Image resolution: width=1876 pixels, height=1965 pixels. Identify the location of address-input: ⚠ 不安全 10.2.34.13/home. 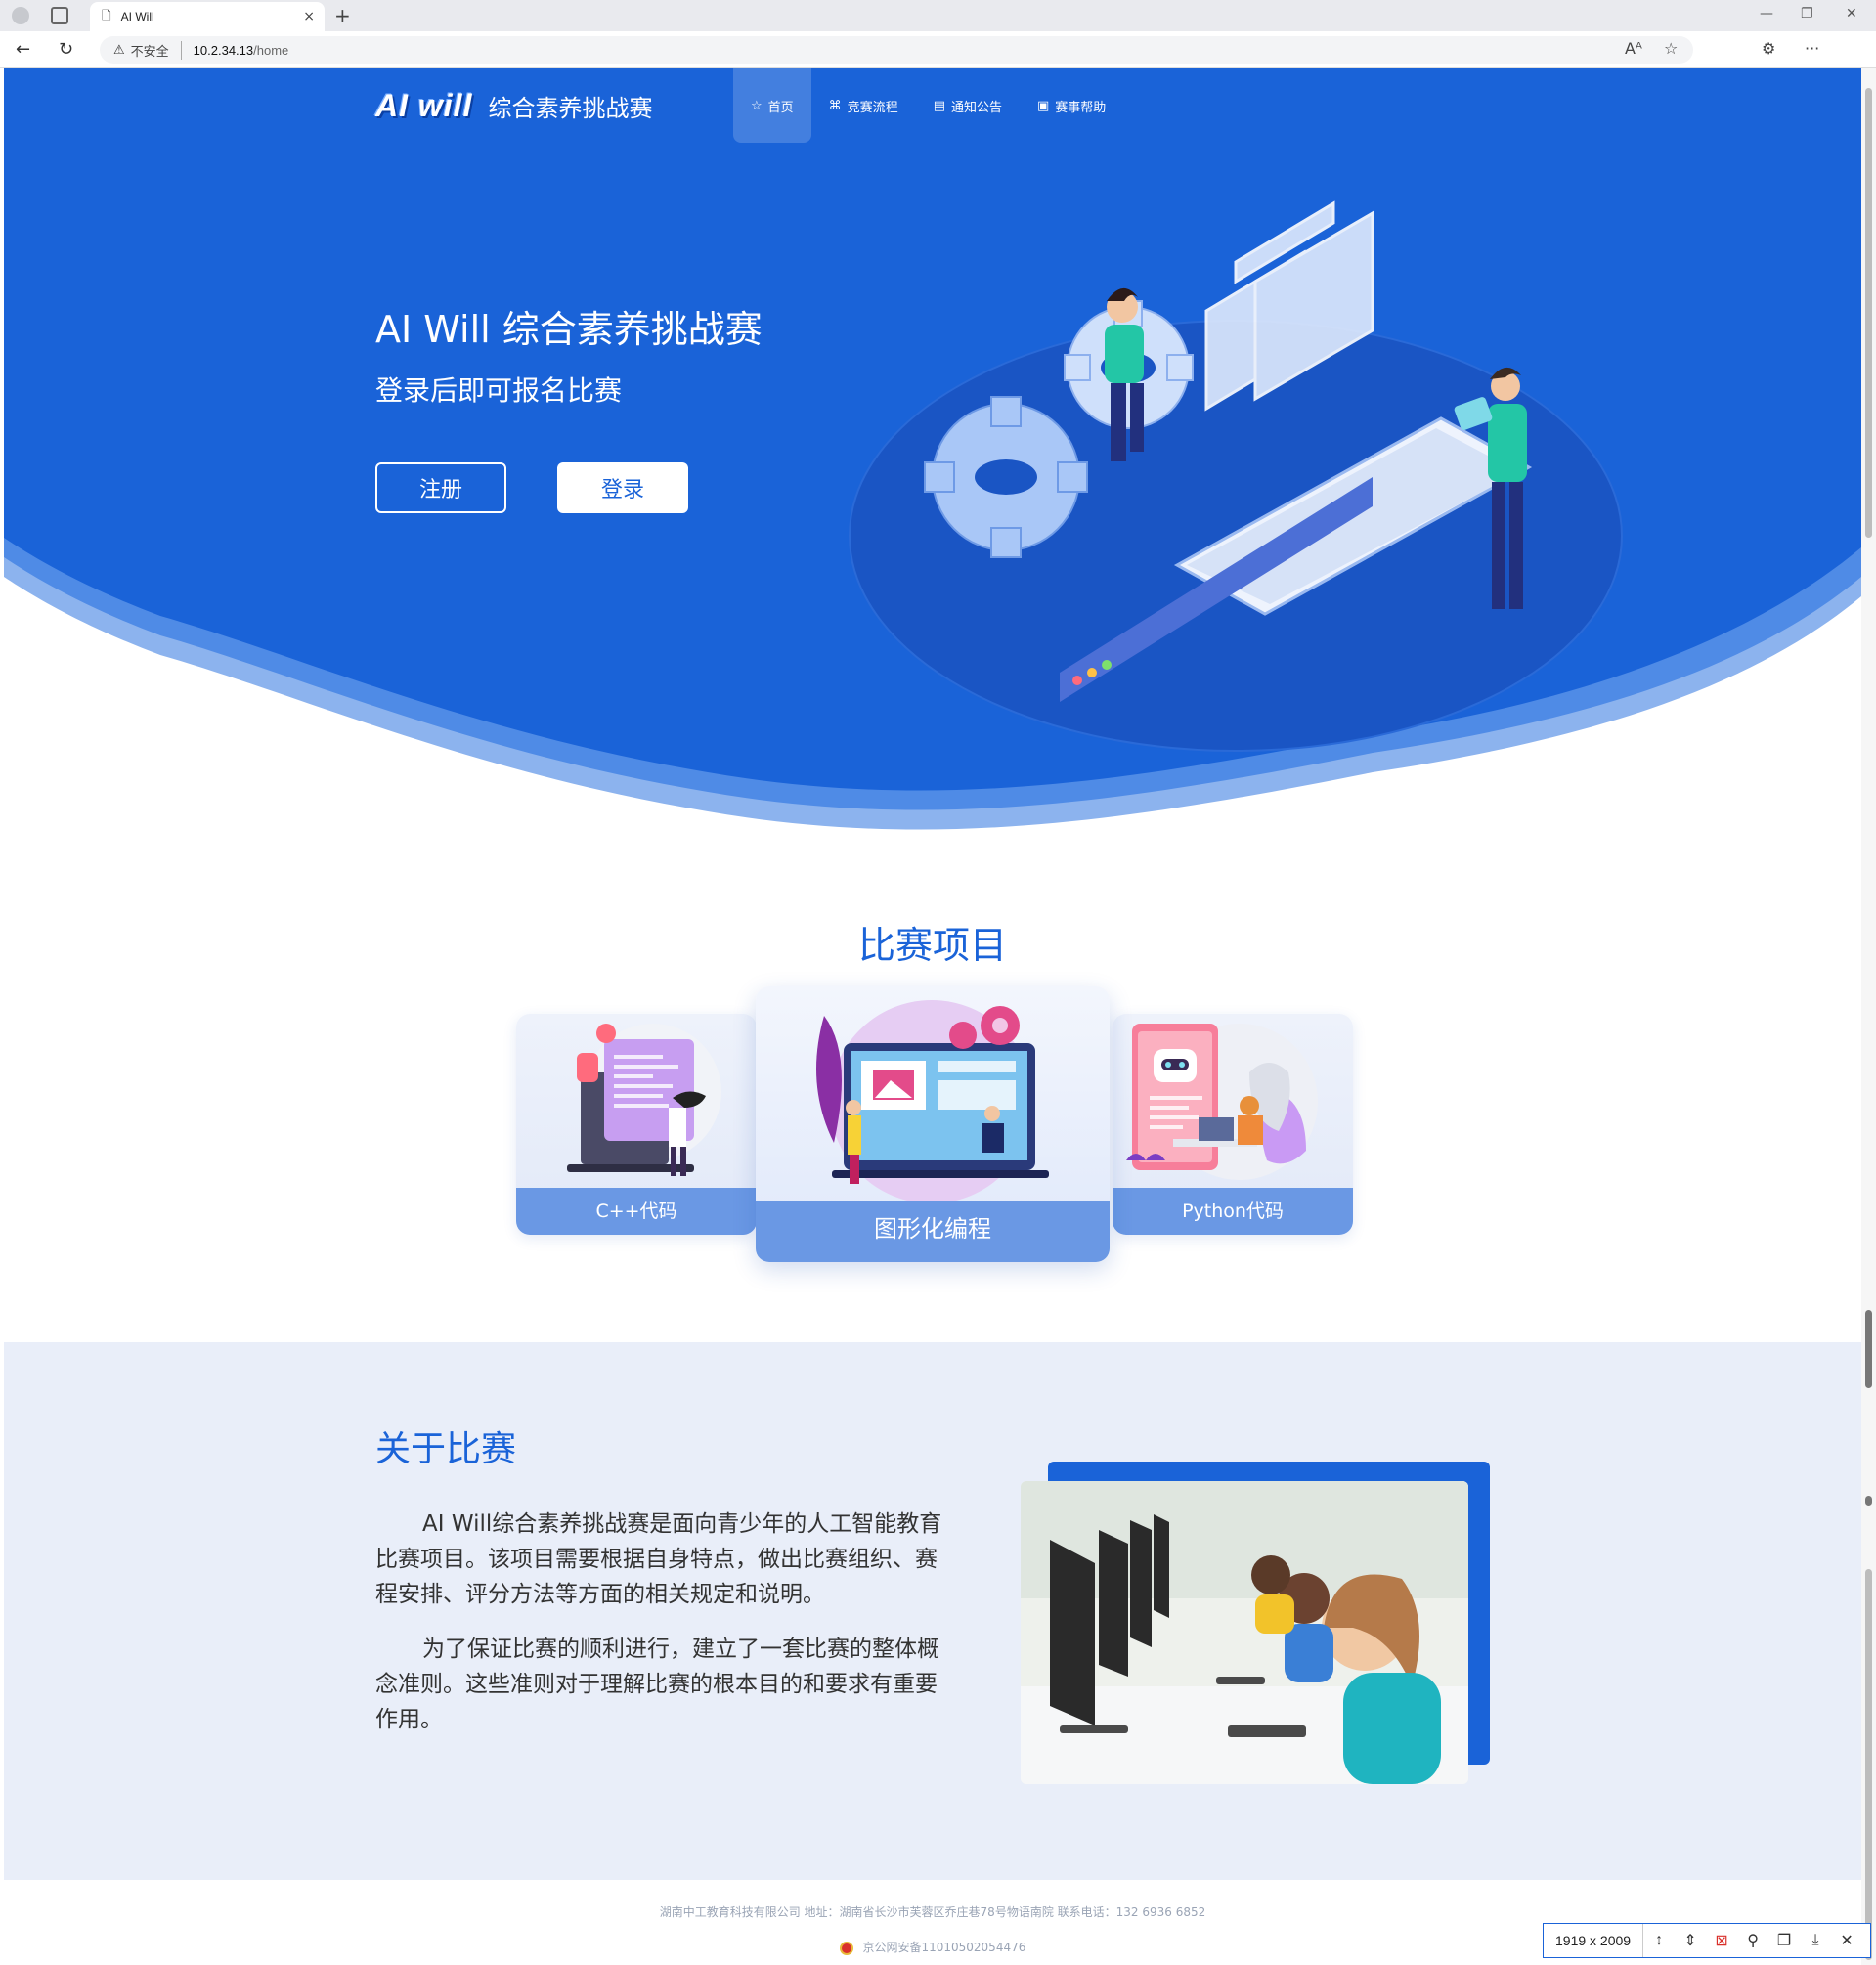
(896, 50).